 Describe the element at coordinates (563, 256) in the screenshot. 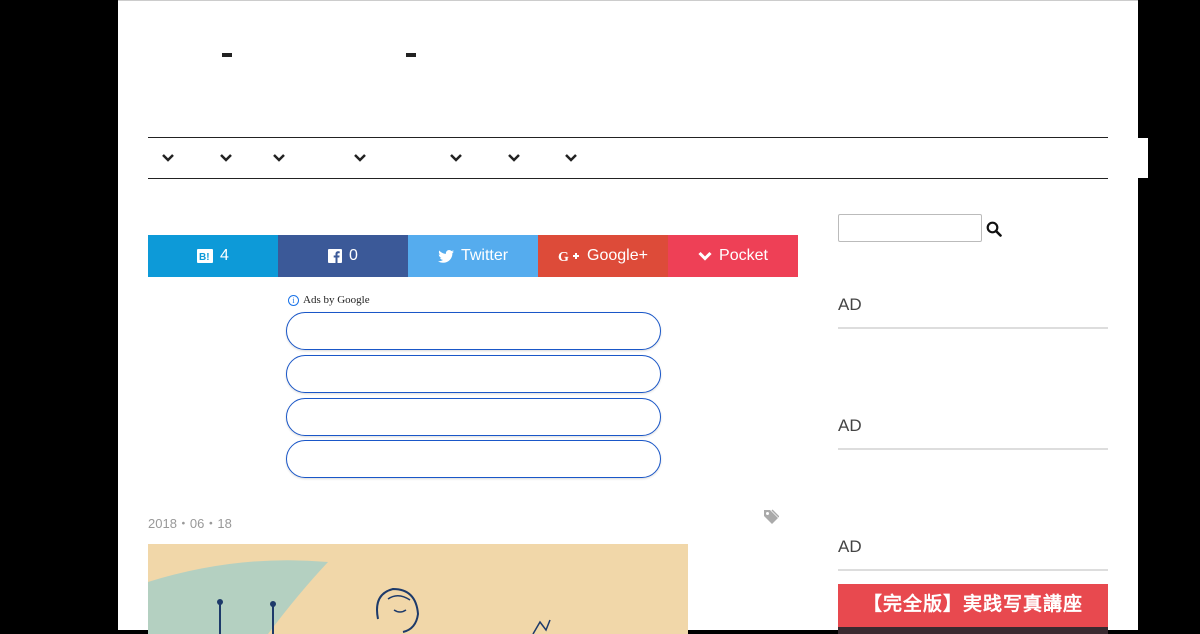

I see `svg-text: G` at that location.